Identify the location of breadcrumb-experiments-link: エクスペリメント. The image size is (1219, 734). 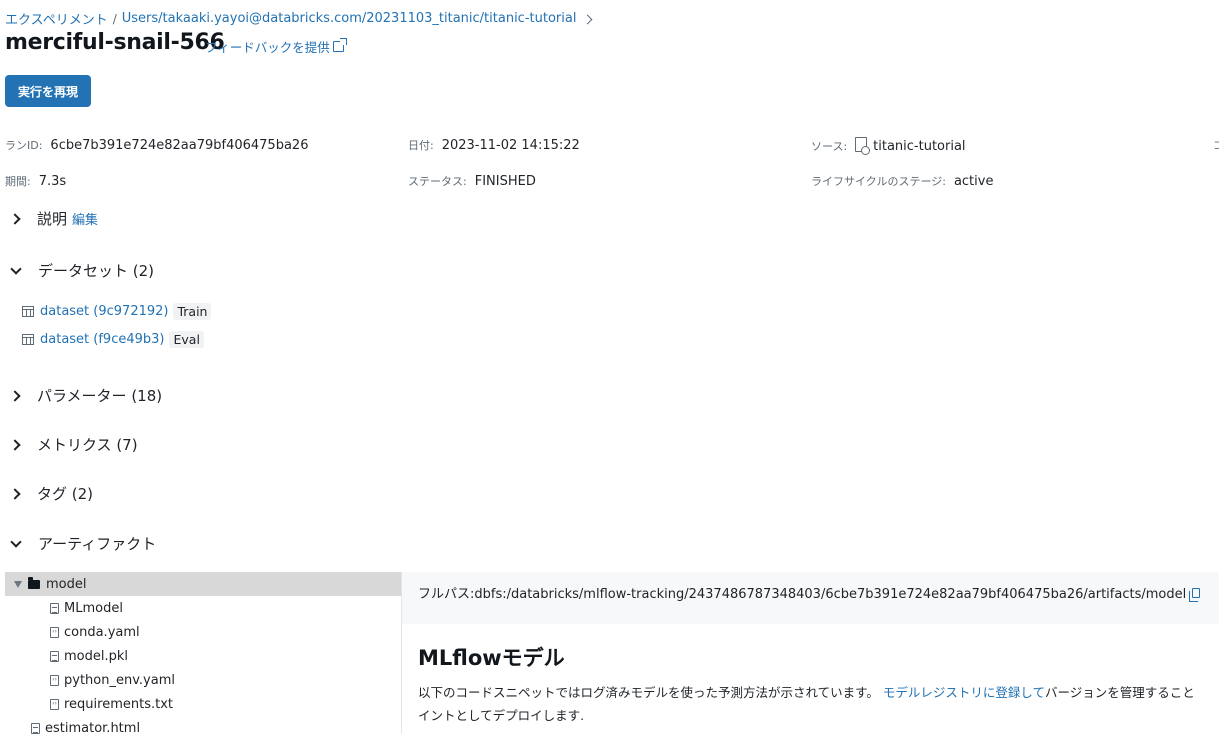
(56, 18).